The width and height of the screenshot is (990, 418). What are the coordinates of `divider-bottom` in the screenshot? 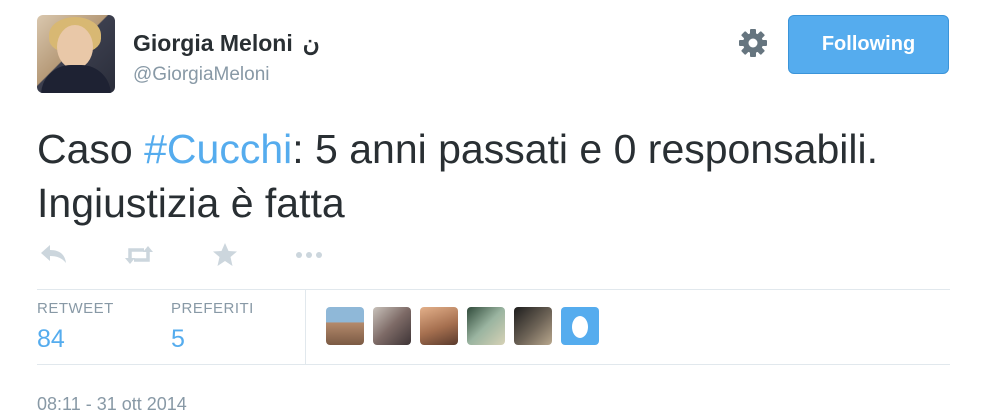 It's located at (493, 364).